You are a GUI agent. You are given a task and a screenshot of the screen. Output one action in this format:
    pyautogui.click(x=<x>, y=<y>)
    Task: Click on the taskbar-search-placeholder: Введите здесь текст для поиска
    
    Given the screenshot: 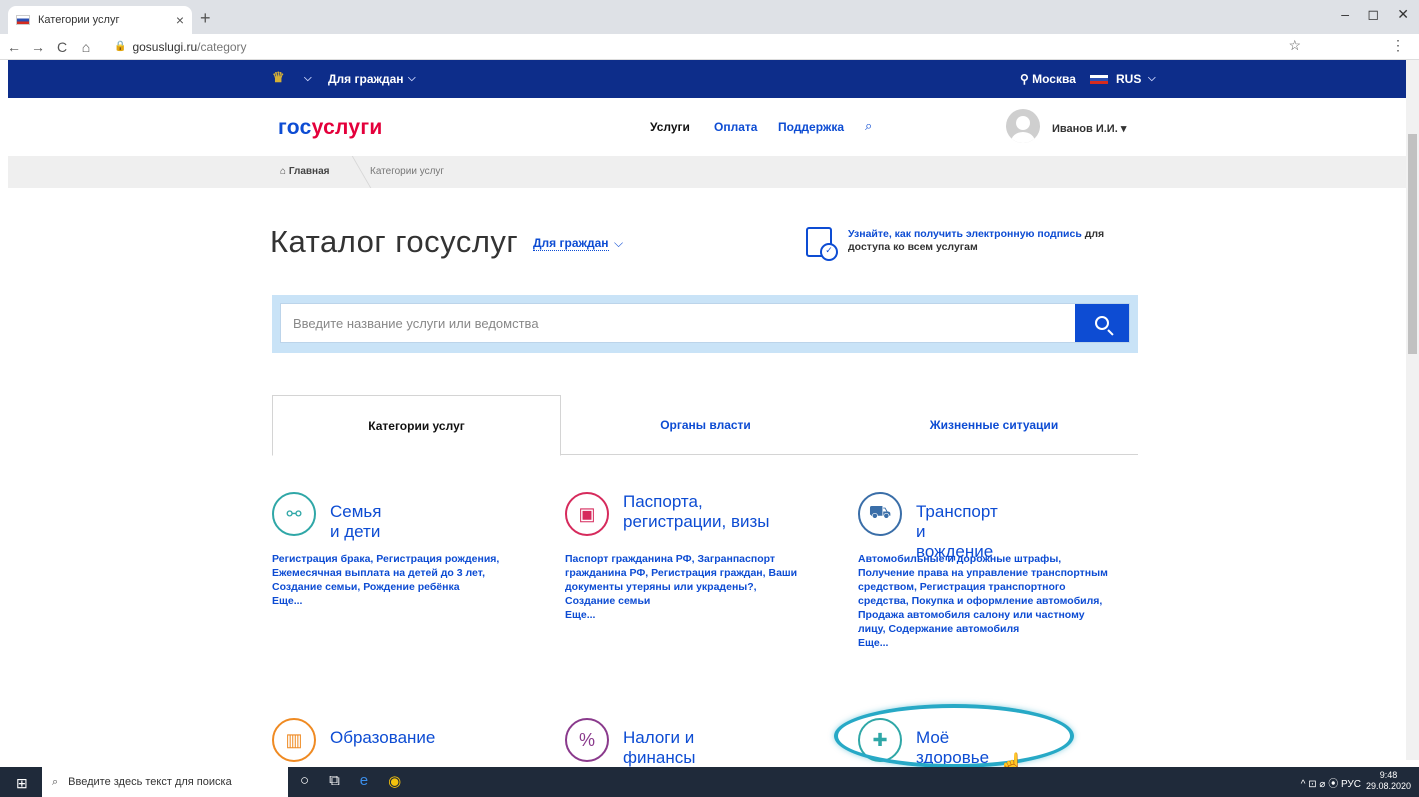 What is the action you would take?
    pyautogui.click(x=150, y=782)
    